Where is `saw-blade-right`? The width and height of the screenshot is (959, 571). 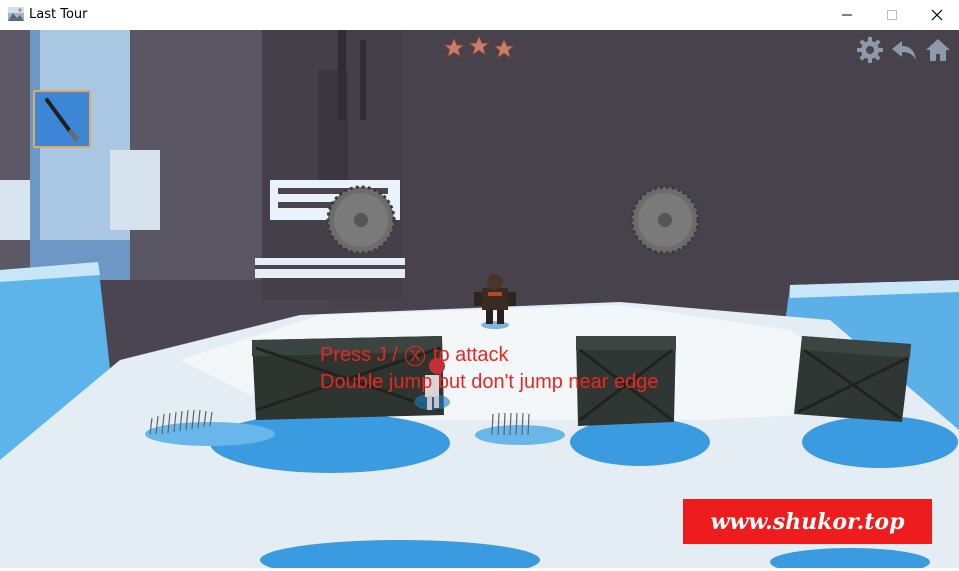
saw-blade-right is located at coordinates (665, 220).